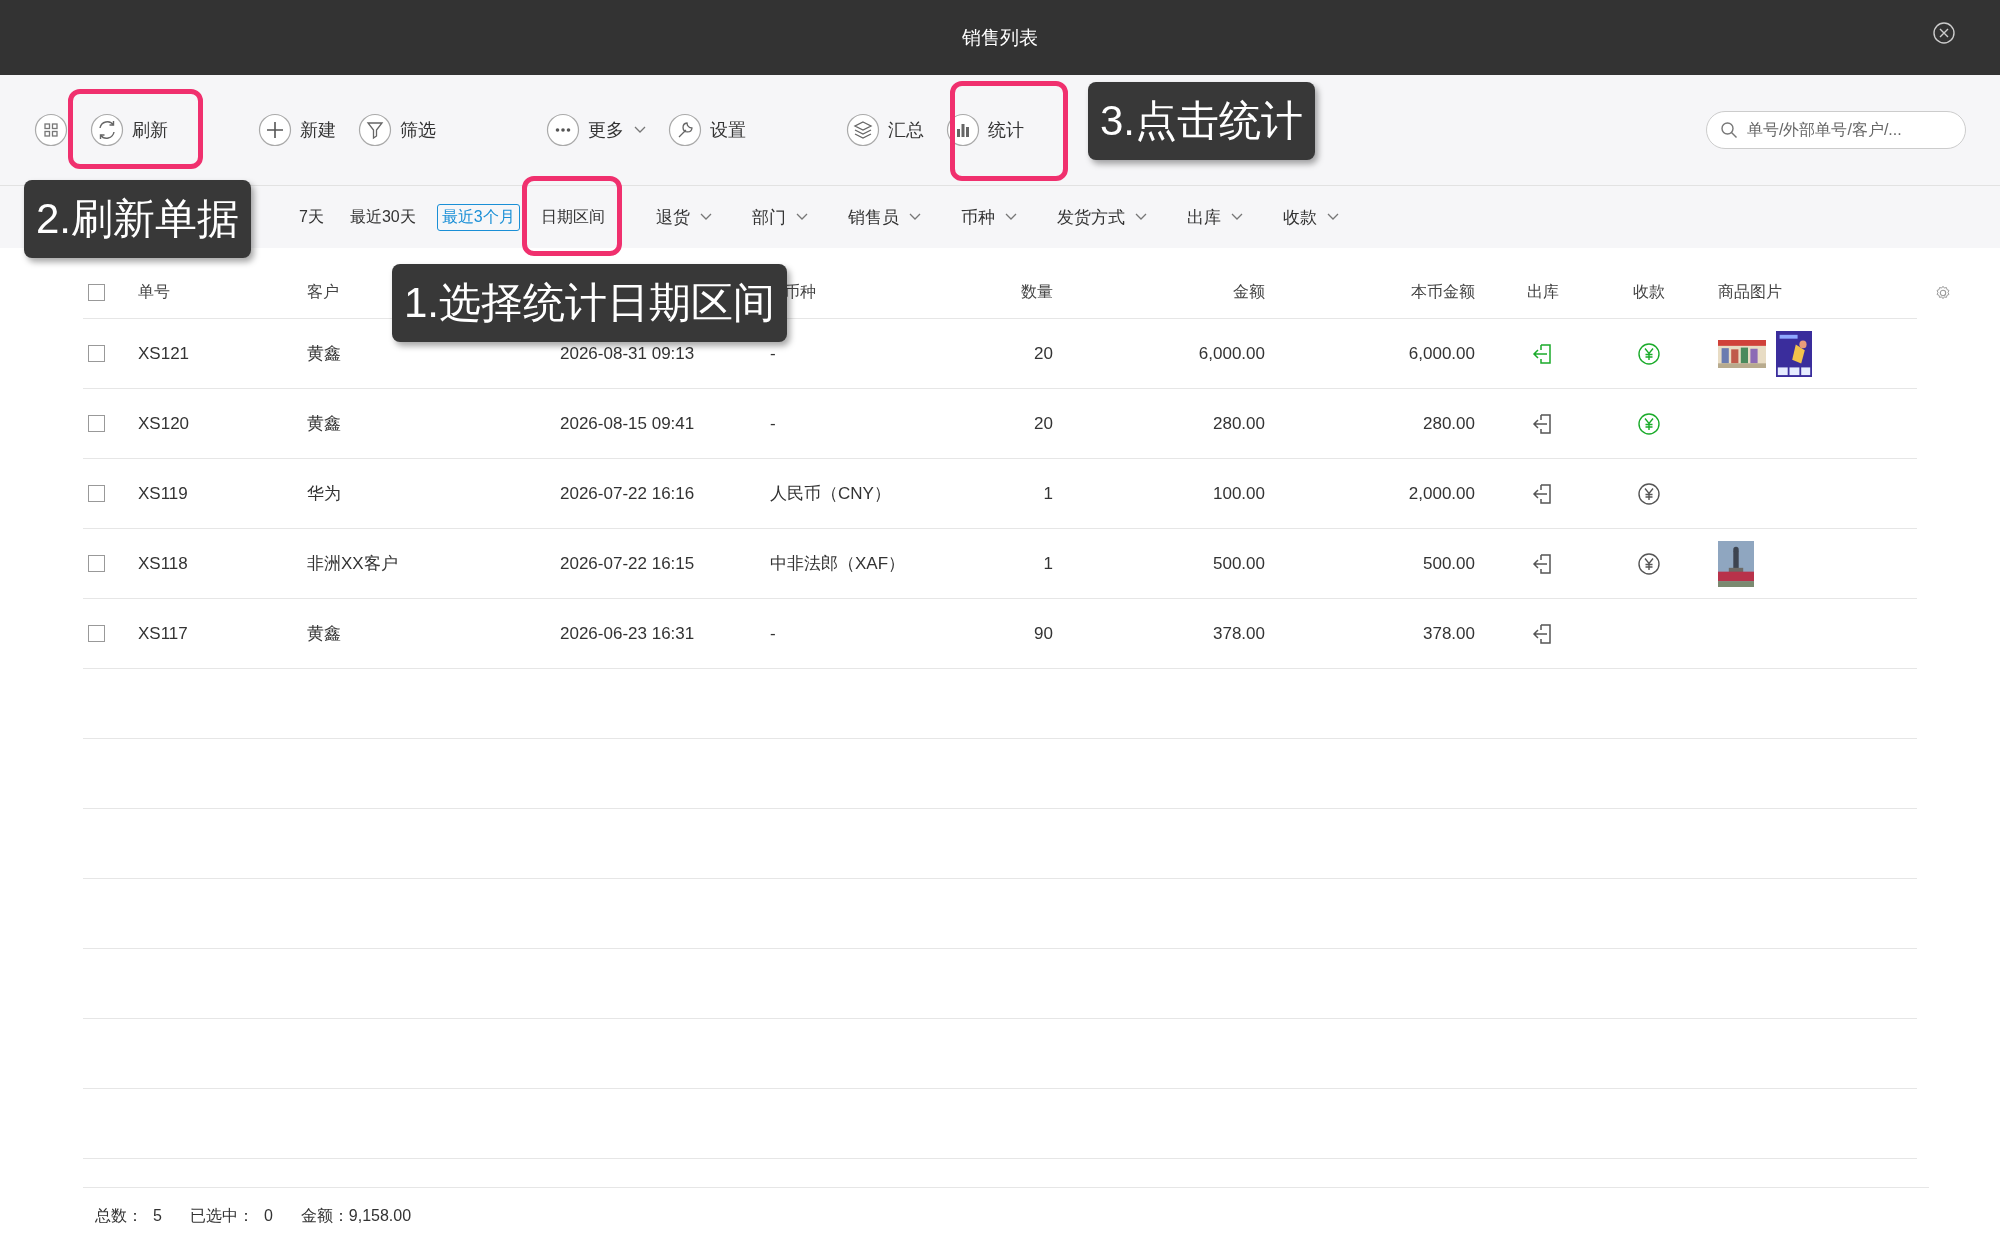  What do you see at coordinates (1011, 292) in the screenshot?
I see `column-header: 数量` at bounding box center [1011, 292].